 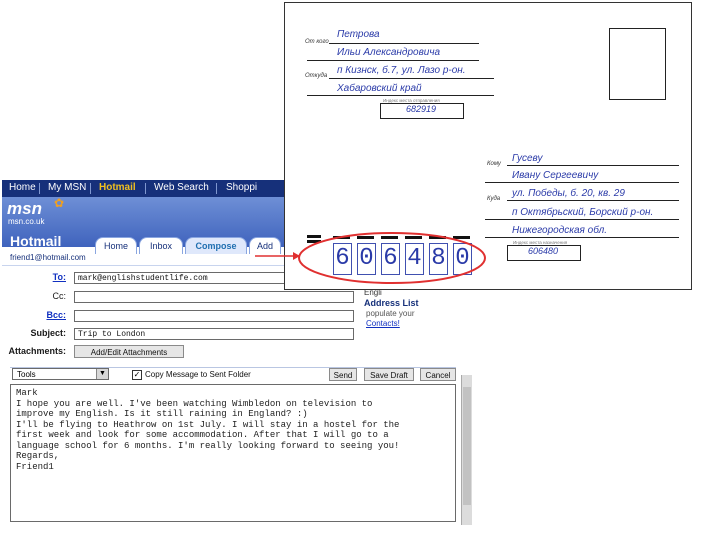 What do you see at coordinates (214, 316) in the screenshot?
I see `bcc-field` at bounding box center [214, 316].